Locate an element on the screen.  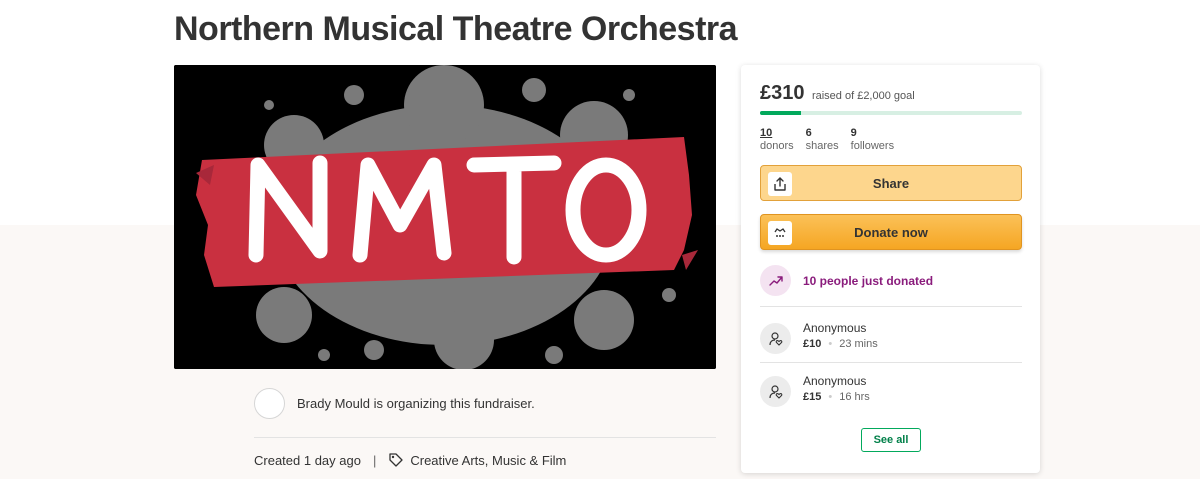
donation-amount: £15 is located at coordinates (812, 397).